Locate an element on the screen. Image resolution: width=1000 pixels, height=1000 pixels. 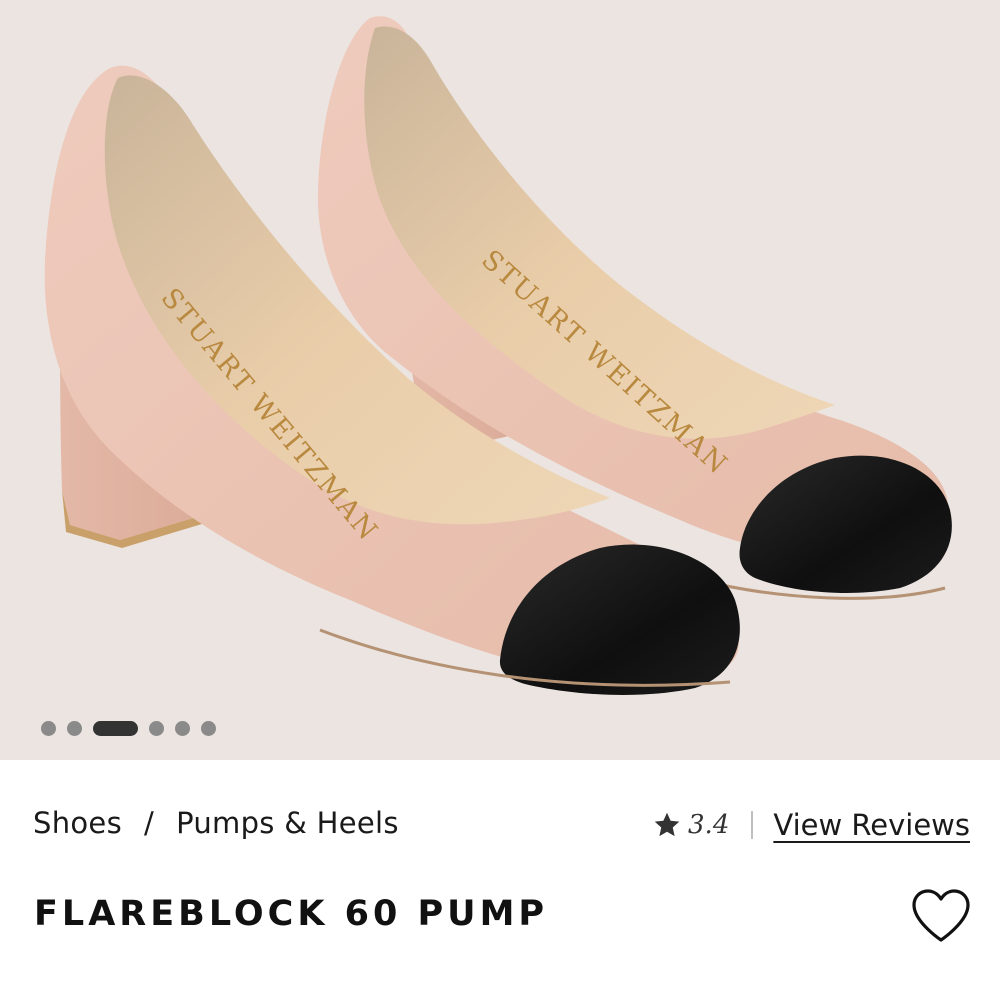
product-meta-row: Shoes / Pumps & Heels 3.4 View Reviews is located at coordinates (500, 825).